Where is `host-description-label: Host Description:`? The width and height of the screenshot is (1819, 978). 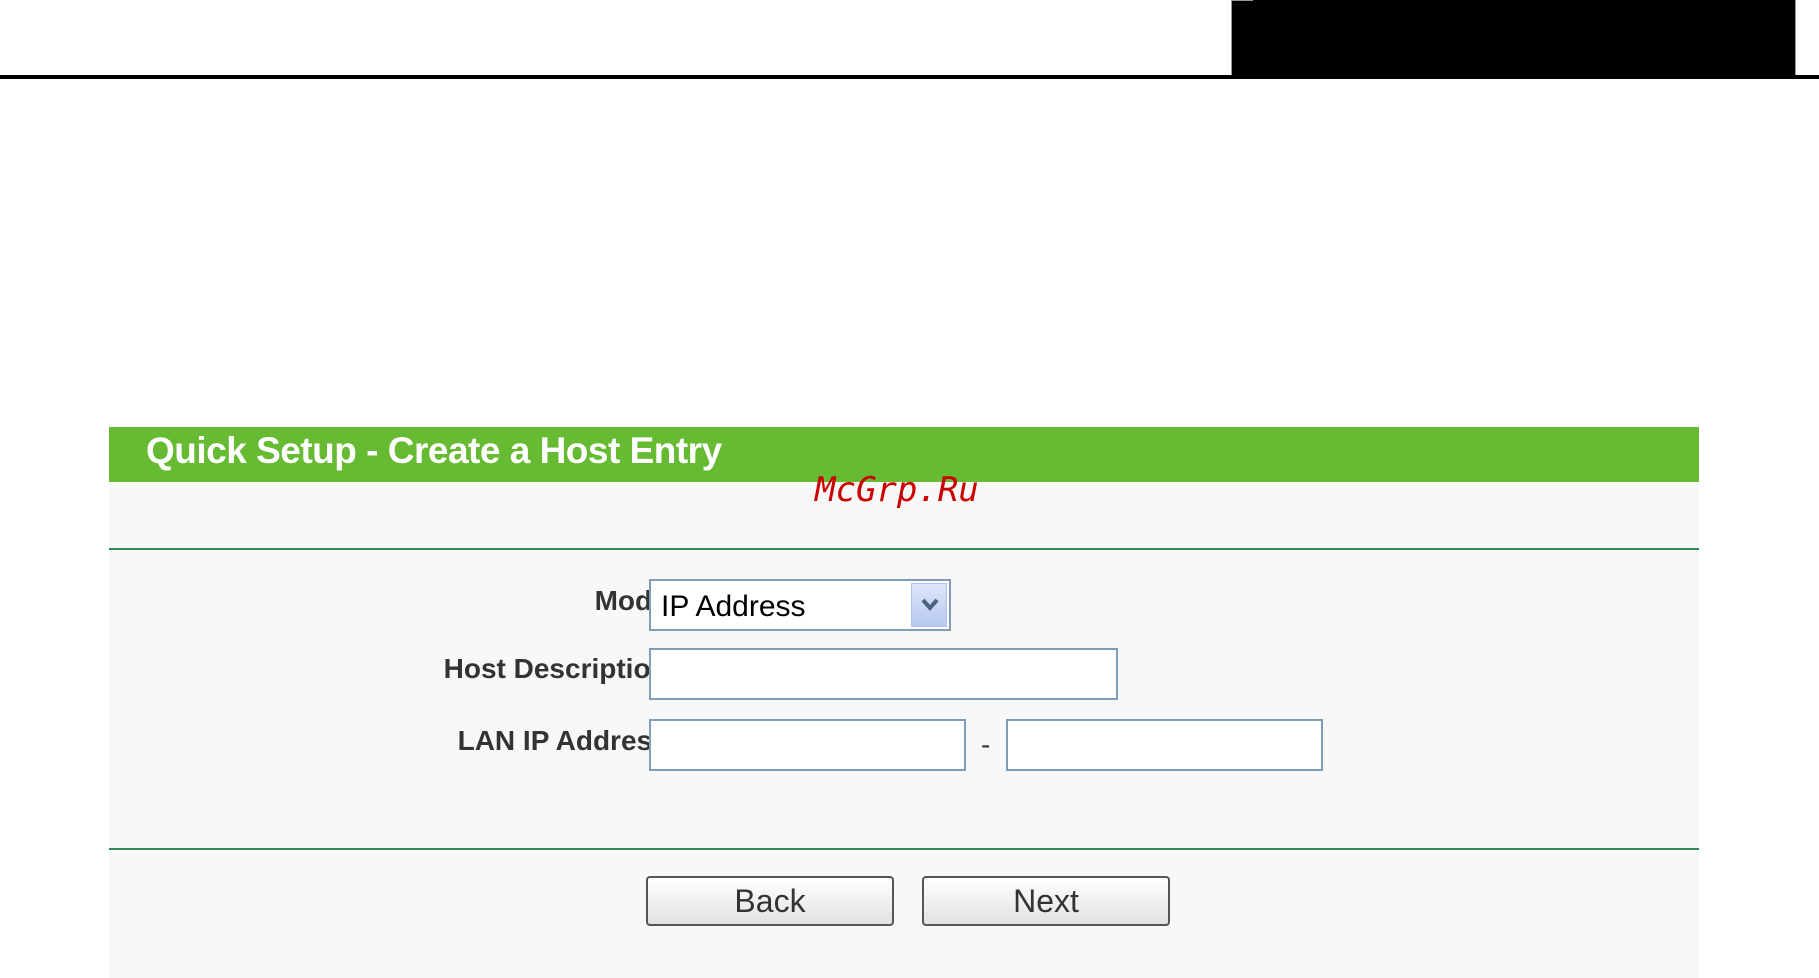
host-description-label: Host Description: is located at coordinates (560, 668).